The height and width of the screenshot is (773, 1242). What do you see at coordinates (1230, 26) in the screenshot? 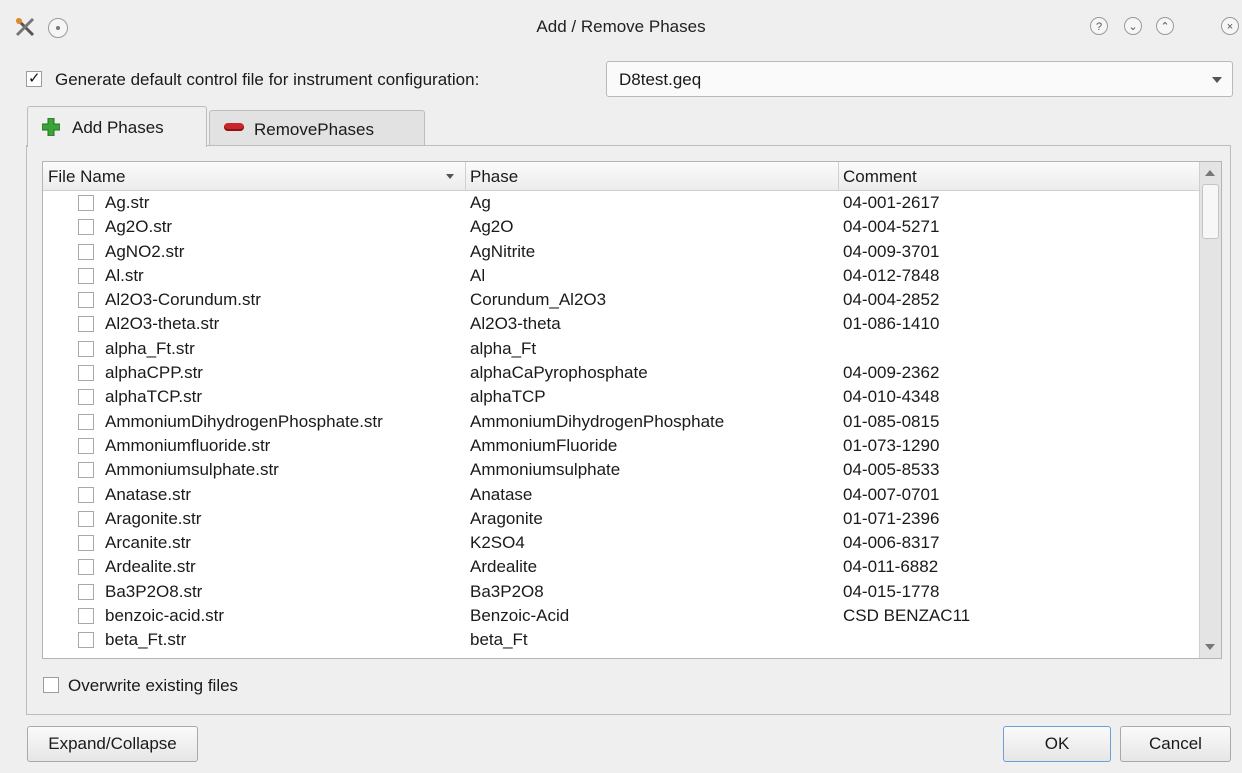
I see `close-button: ×` at bounding box center [1230, 26].